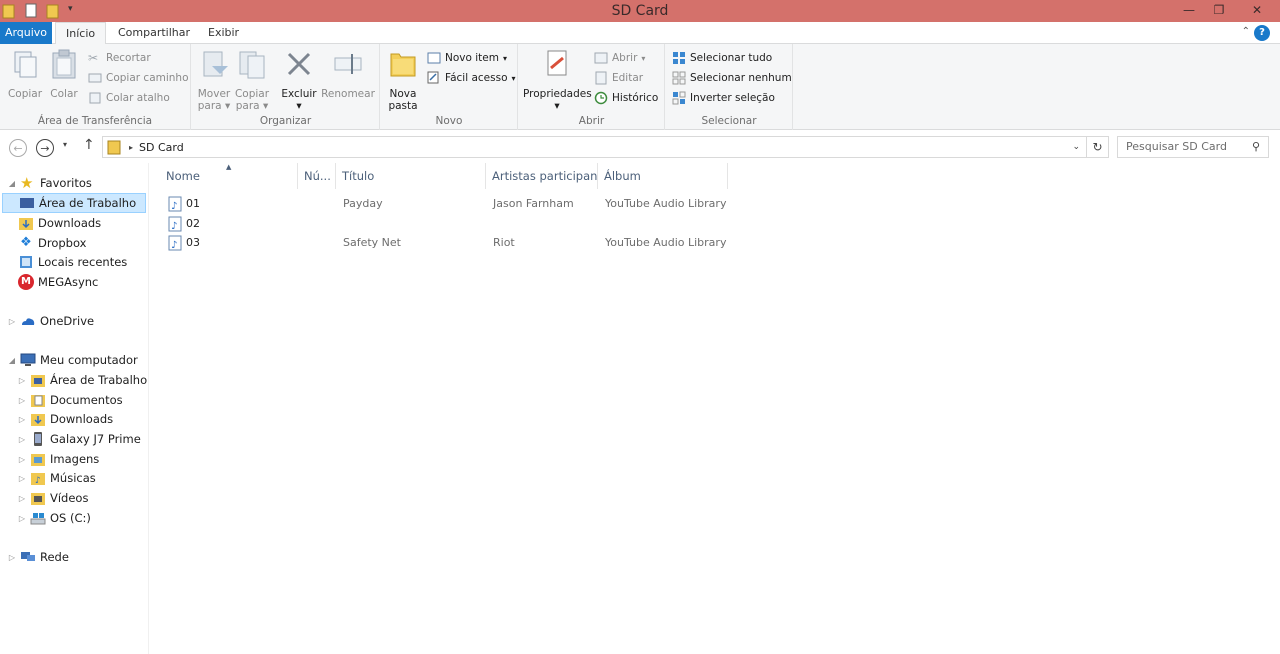 The width and height of the screenshot is (1280, 654). Describe the element at coordinates (729, 121) in the screenshot. I see `select-group-label: Selecionar` at that location.